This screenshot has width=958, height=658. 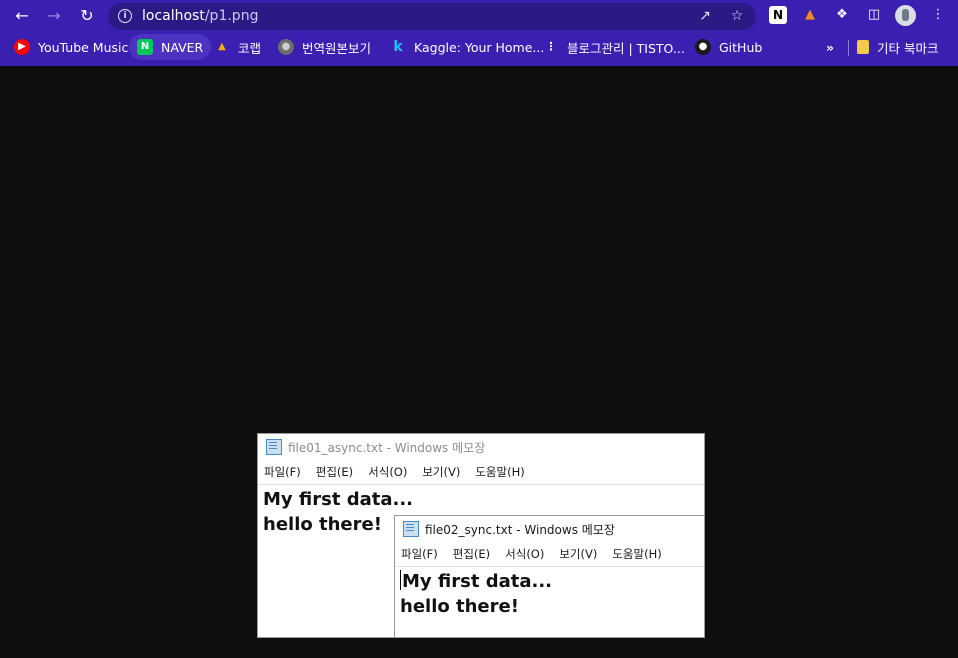 What do you see at coordinates (22, 47) in the screenshot?
I see `youtube-music-icon: ▶` at bounding box center [22, 47].